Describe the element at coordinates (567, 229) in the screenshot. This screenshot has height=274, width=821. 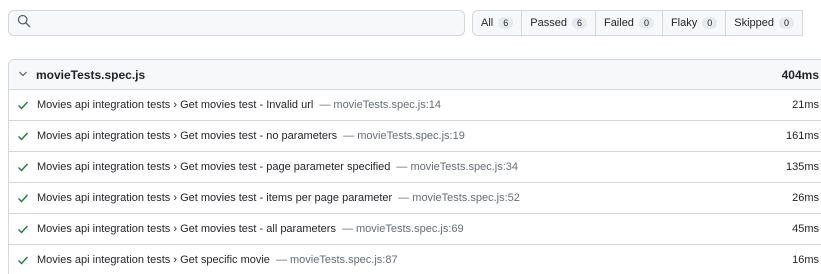
I see `test-location: — movieTests.spec.js:69` at that location.